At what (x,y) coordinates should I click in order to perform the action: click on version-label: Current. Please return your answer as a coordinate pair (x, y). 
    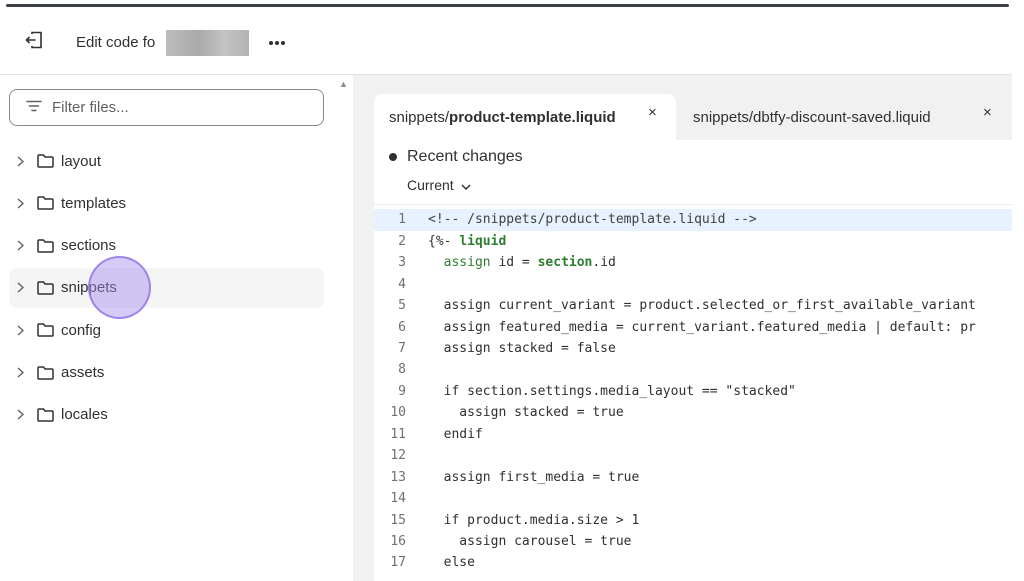
    Looking at the image, I should click on (430, 185).